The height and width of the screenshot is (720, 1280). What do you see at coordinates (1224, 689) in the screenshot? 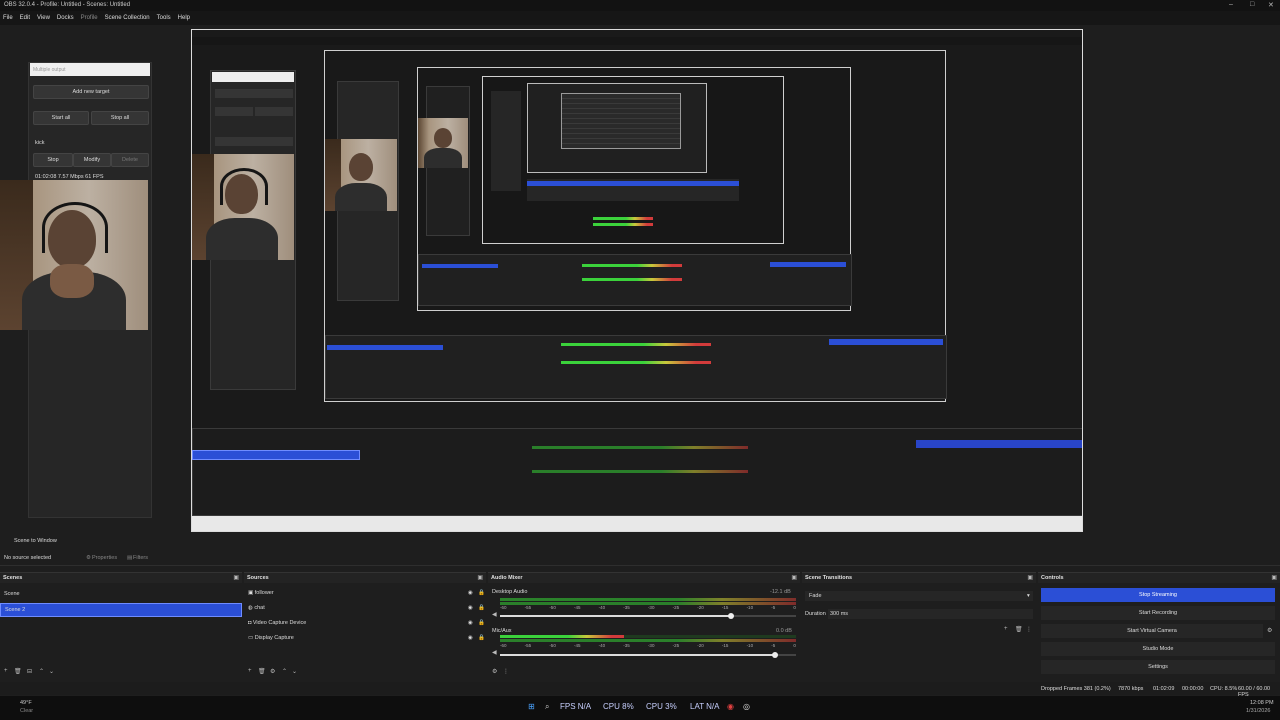
I see `cpu-usage: CPU: 8.5%` at bounding box center [1224, 689].